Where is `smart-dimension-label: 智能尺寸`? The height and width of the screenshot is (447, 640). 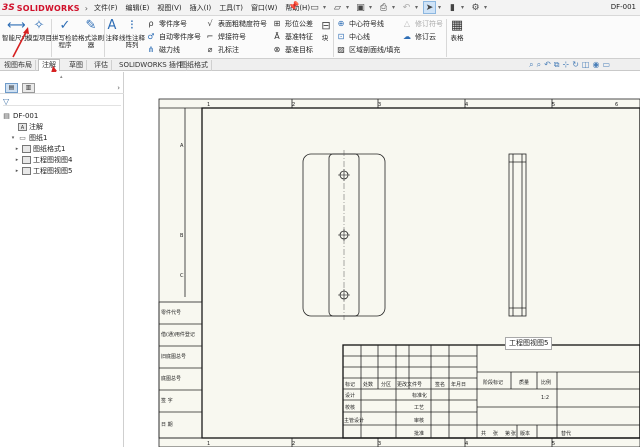
smart-dimension-label: 智能尺寸 is located at coordinates (15, 38).